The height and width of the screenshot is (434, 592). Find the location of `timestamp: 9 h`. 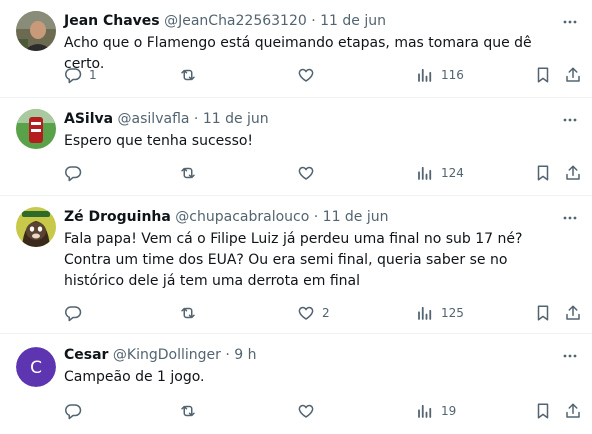

timestamp: 9 h is located at coordinates (245, 355).